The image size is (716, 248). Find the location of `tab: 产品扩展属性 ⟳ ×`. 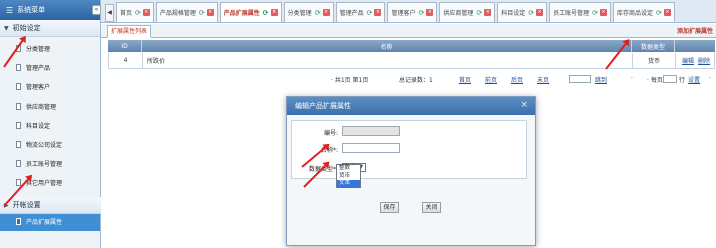

tab: 产品扩展属性 ⟳ × is located at coordinates (250, 12).